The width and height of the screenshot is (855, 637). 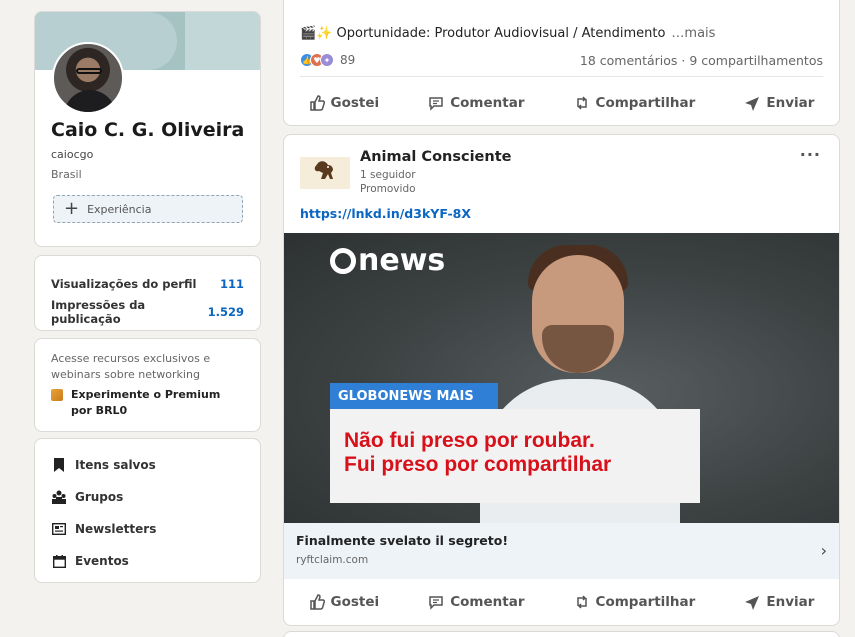 I want to click on support-reaction-icon: ✦, so click(x=327, y=60).